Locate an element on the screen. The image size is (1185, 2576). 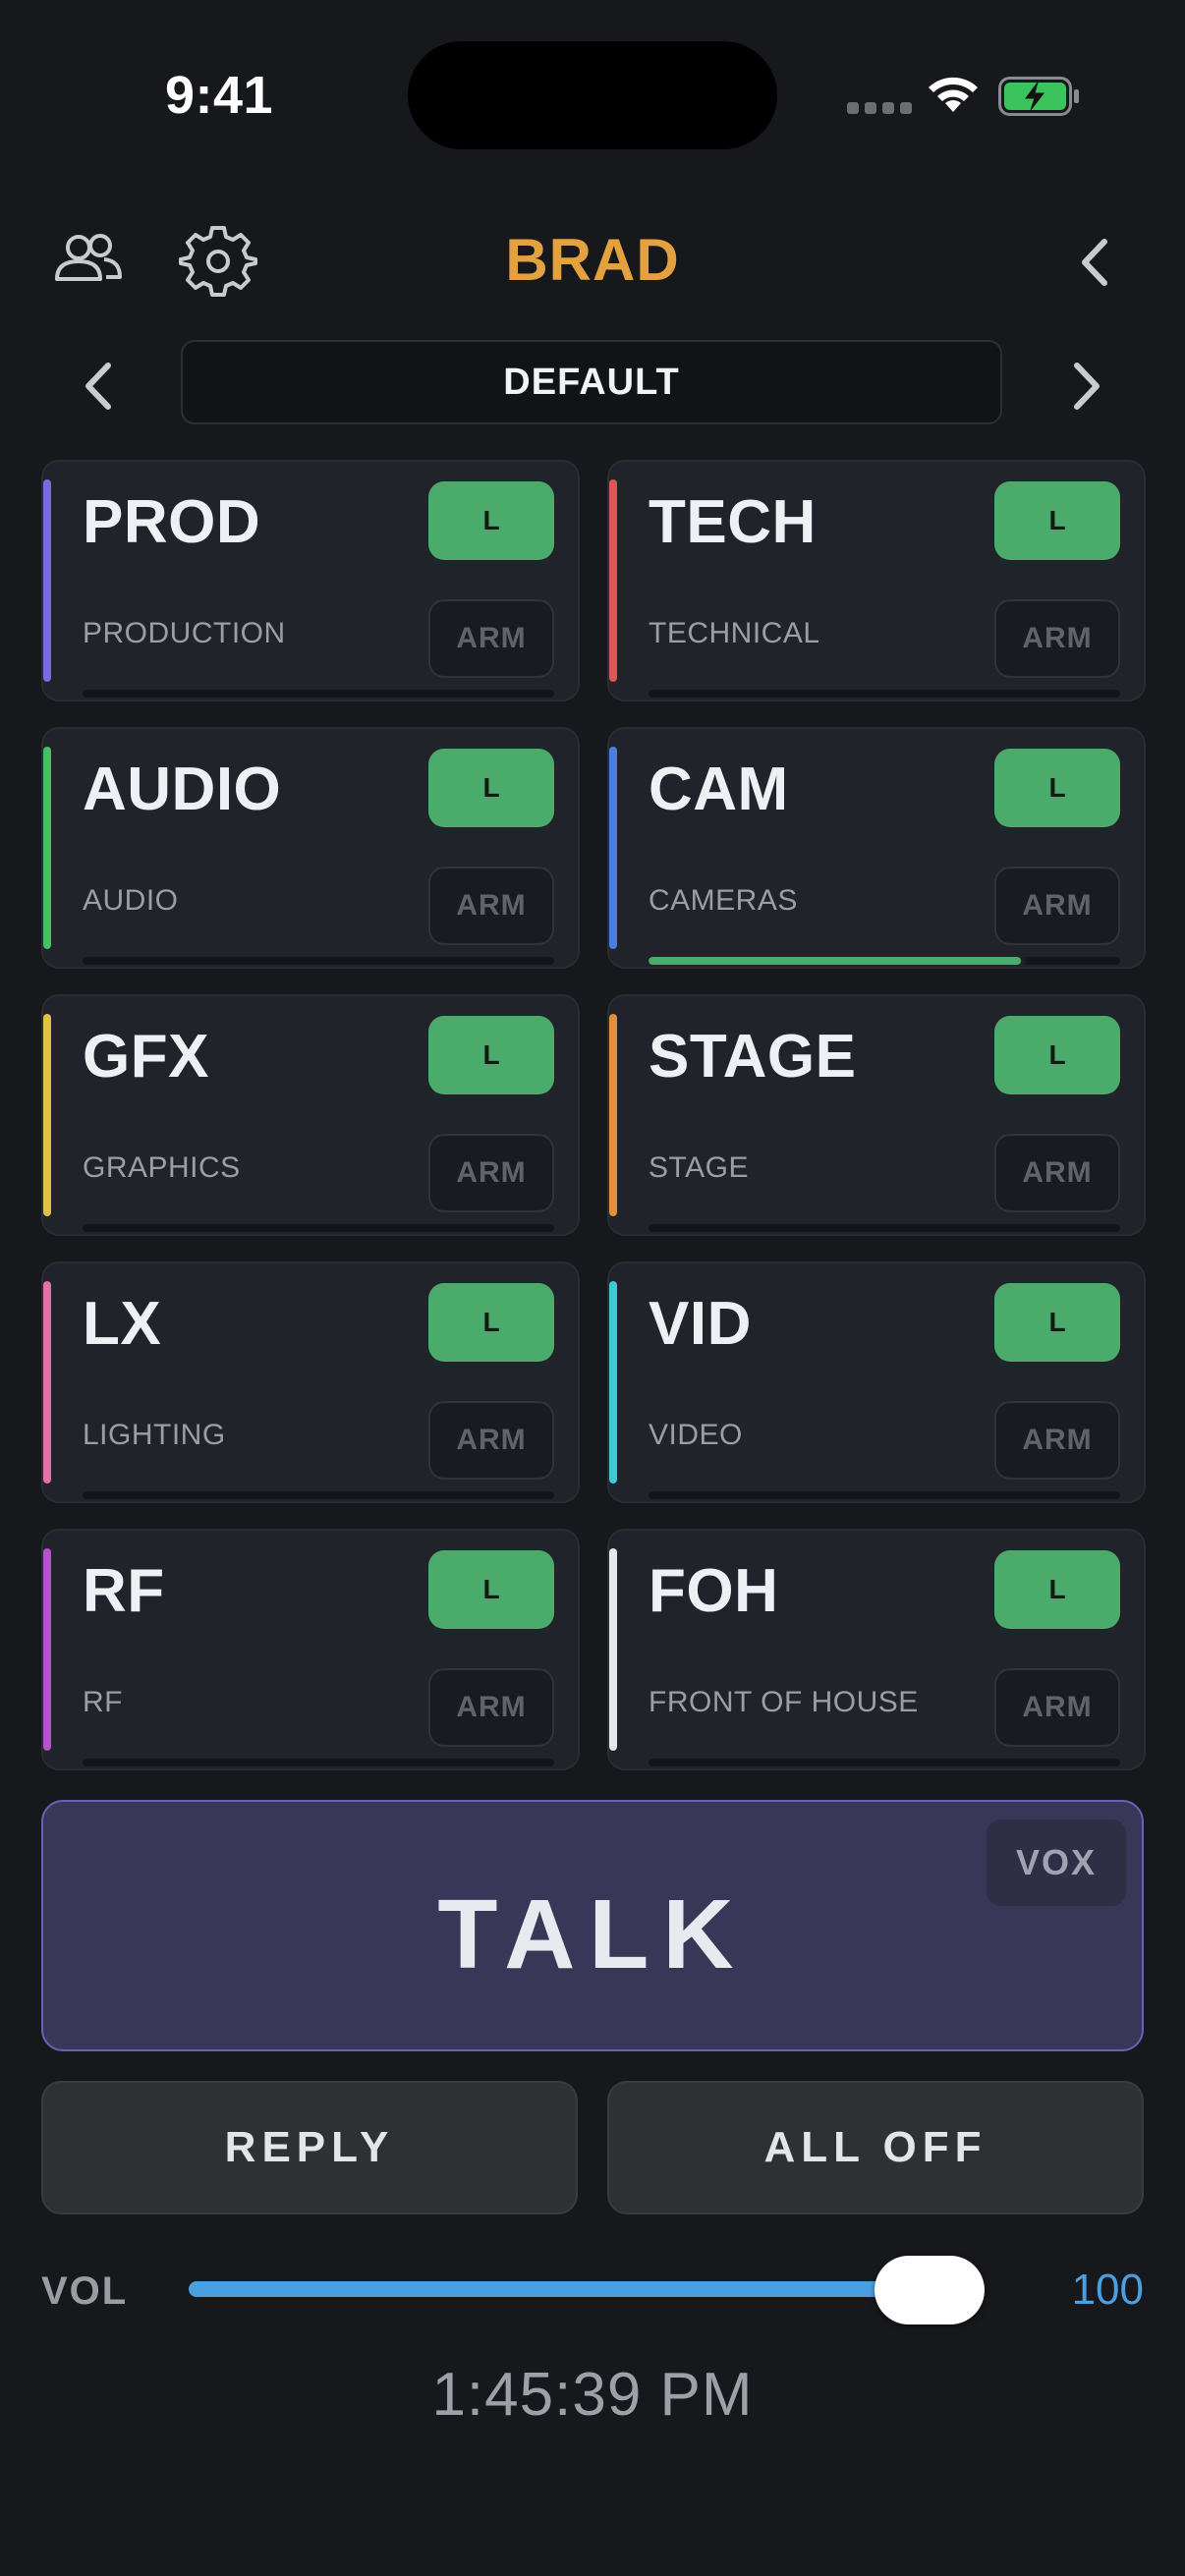
next-preset-chevron-icon is located at coordinates (1085, 386).